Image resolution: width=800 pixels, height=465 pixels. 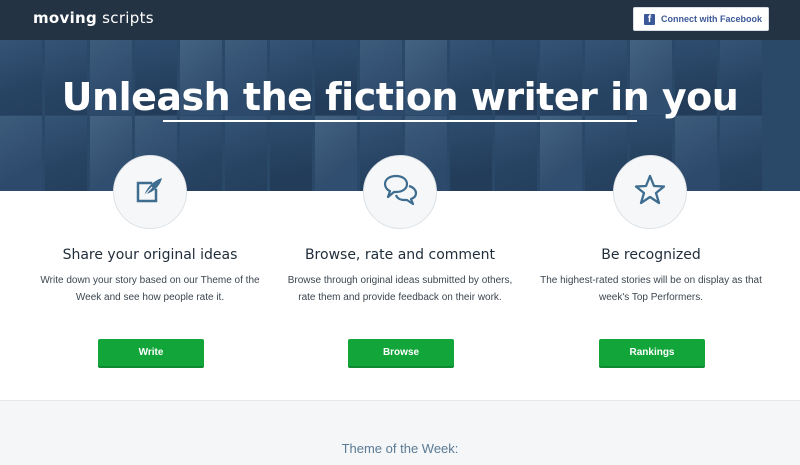 I want to click on browse-button: Browse, so click(x=401, y=353).